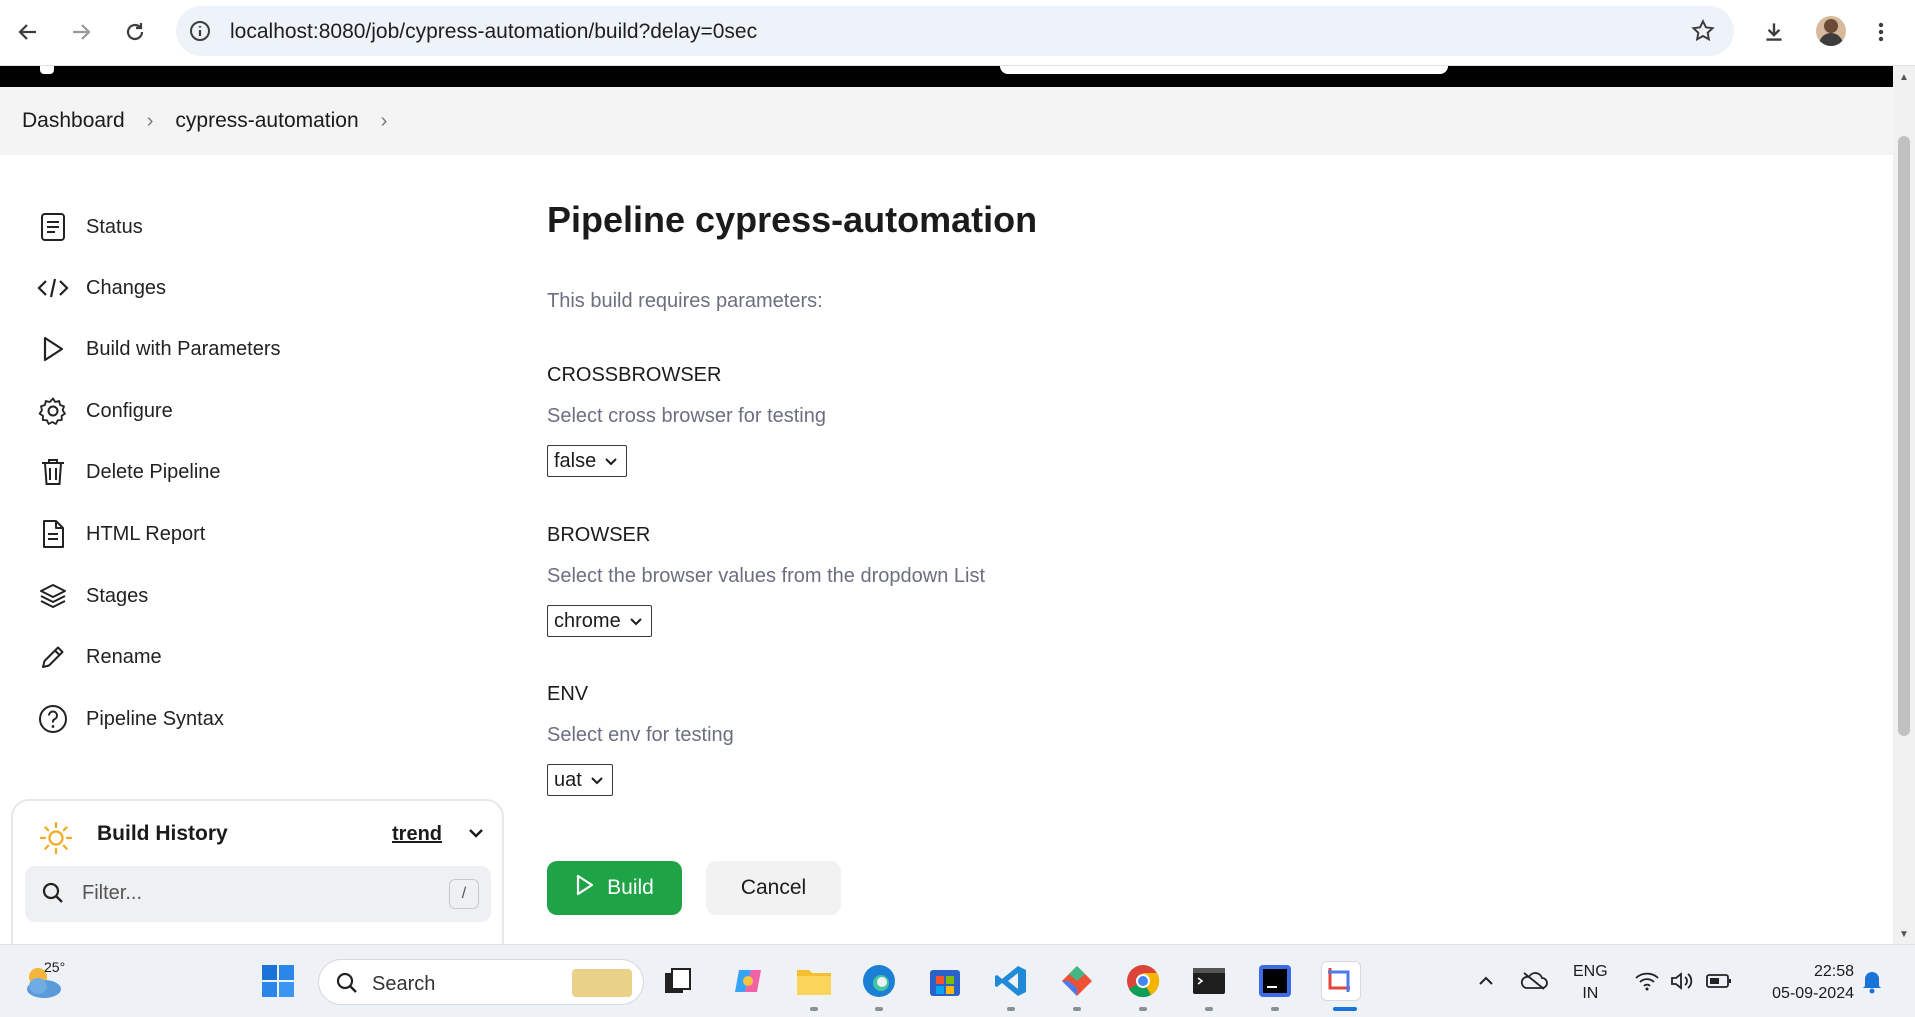 Image resolution: width=1915 pixels, height=1017 pixels. What do you see at coordinates (55, 967) in the screenshot?
I see `weather-temperature: 25°` at bounding box center [55, 967].